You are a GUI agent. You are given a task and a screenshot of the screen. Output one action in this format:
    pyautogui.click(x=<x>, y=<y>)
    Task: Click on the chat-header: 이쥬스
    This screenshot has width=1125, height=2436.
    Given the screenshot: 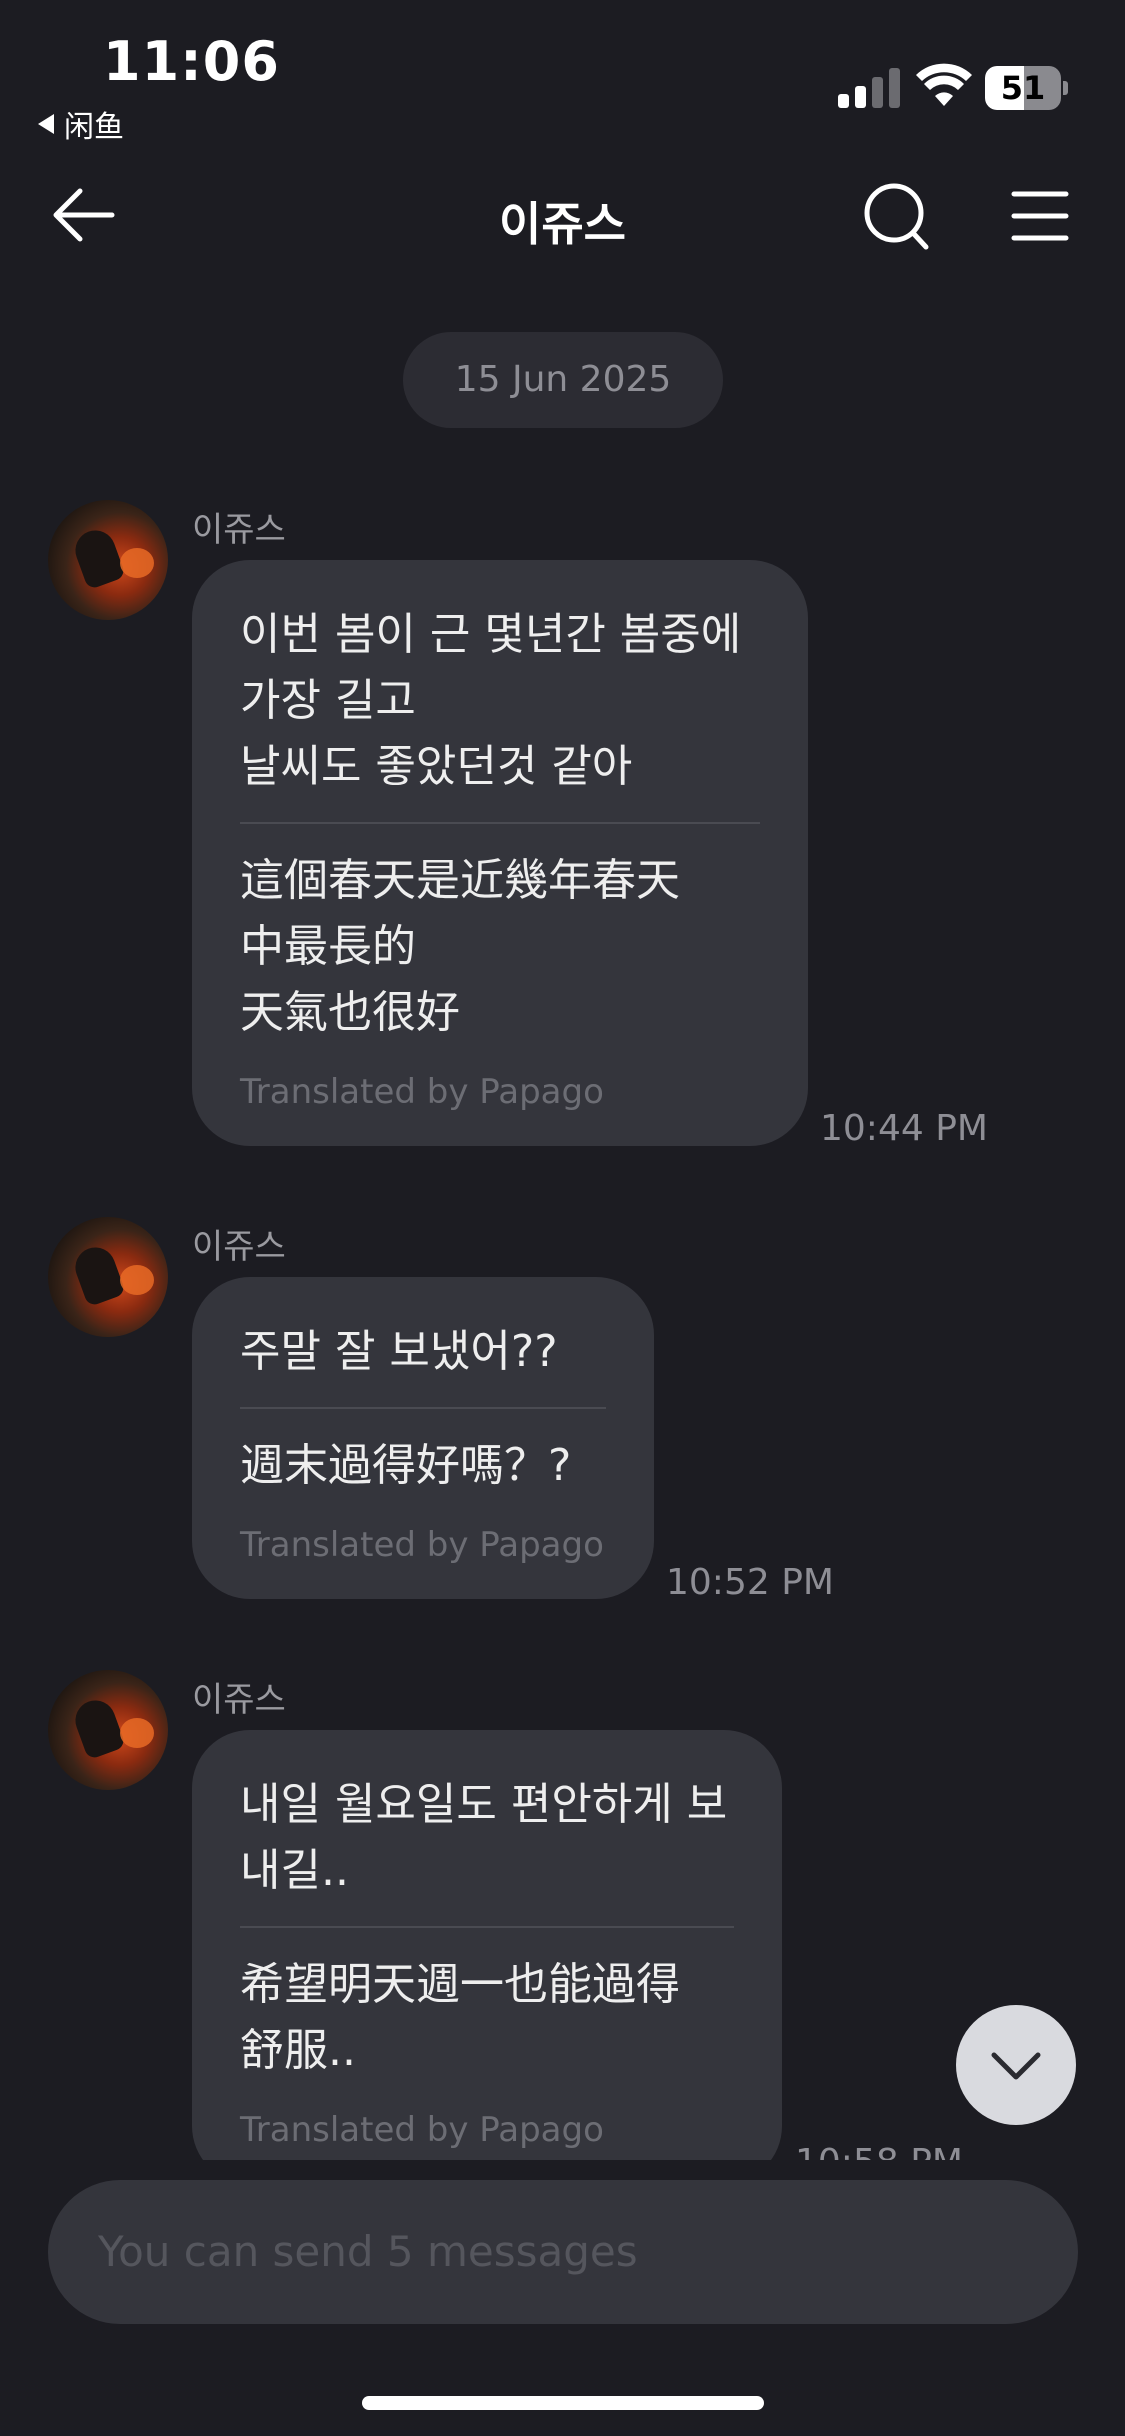 What is the action you would take?
    pyautogui.click(x=562, y=215)
    